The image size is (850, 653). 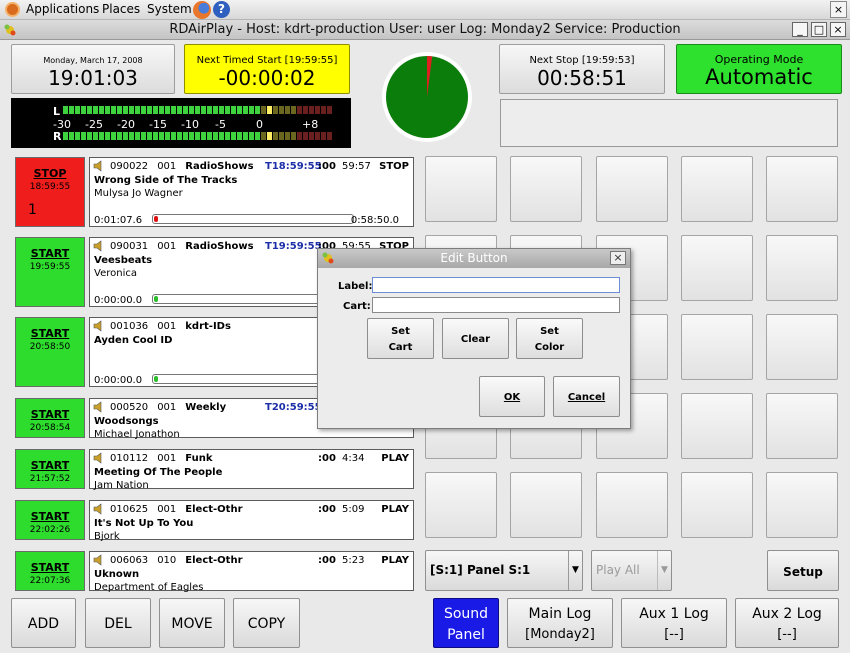 I want to click on panel-close-button: ×, so click(x=838, y=9).